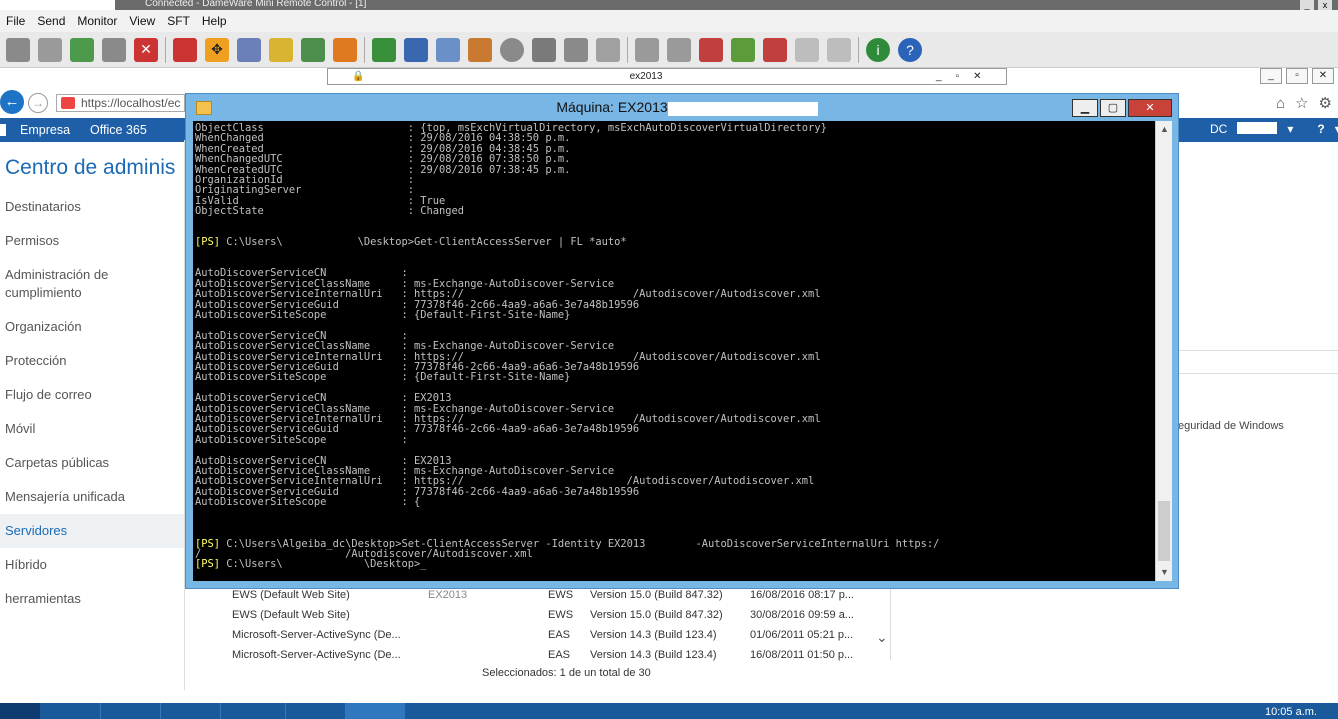 This screenshot has width=1338, height=719. I want to click on taskbar-app-explorer, so click(190, 711).